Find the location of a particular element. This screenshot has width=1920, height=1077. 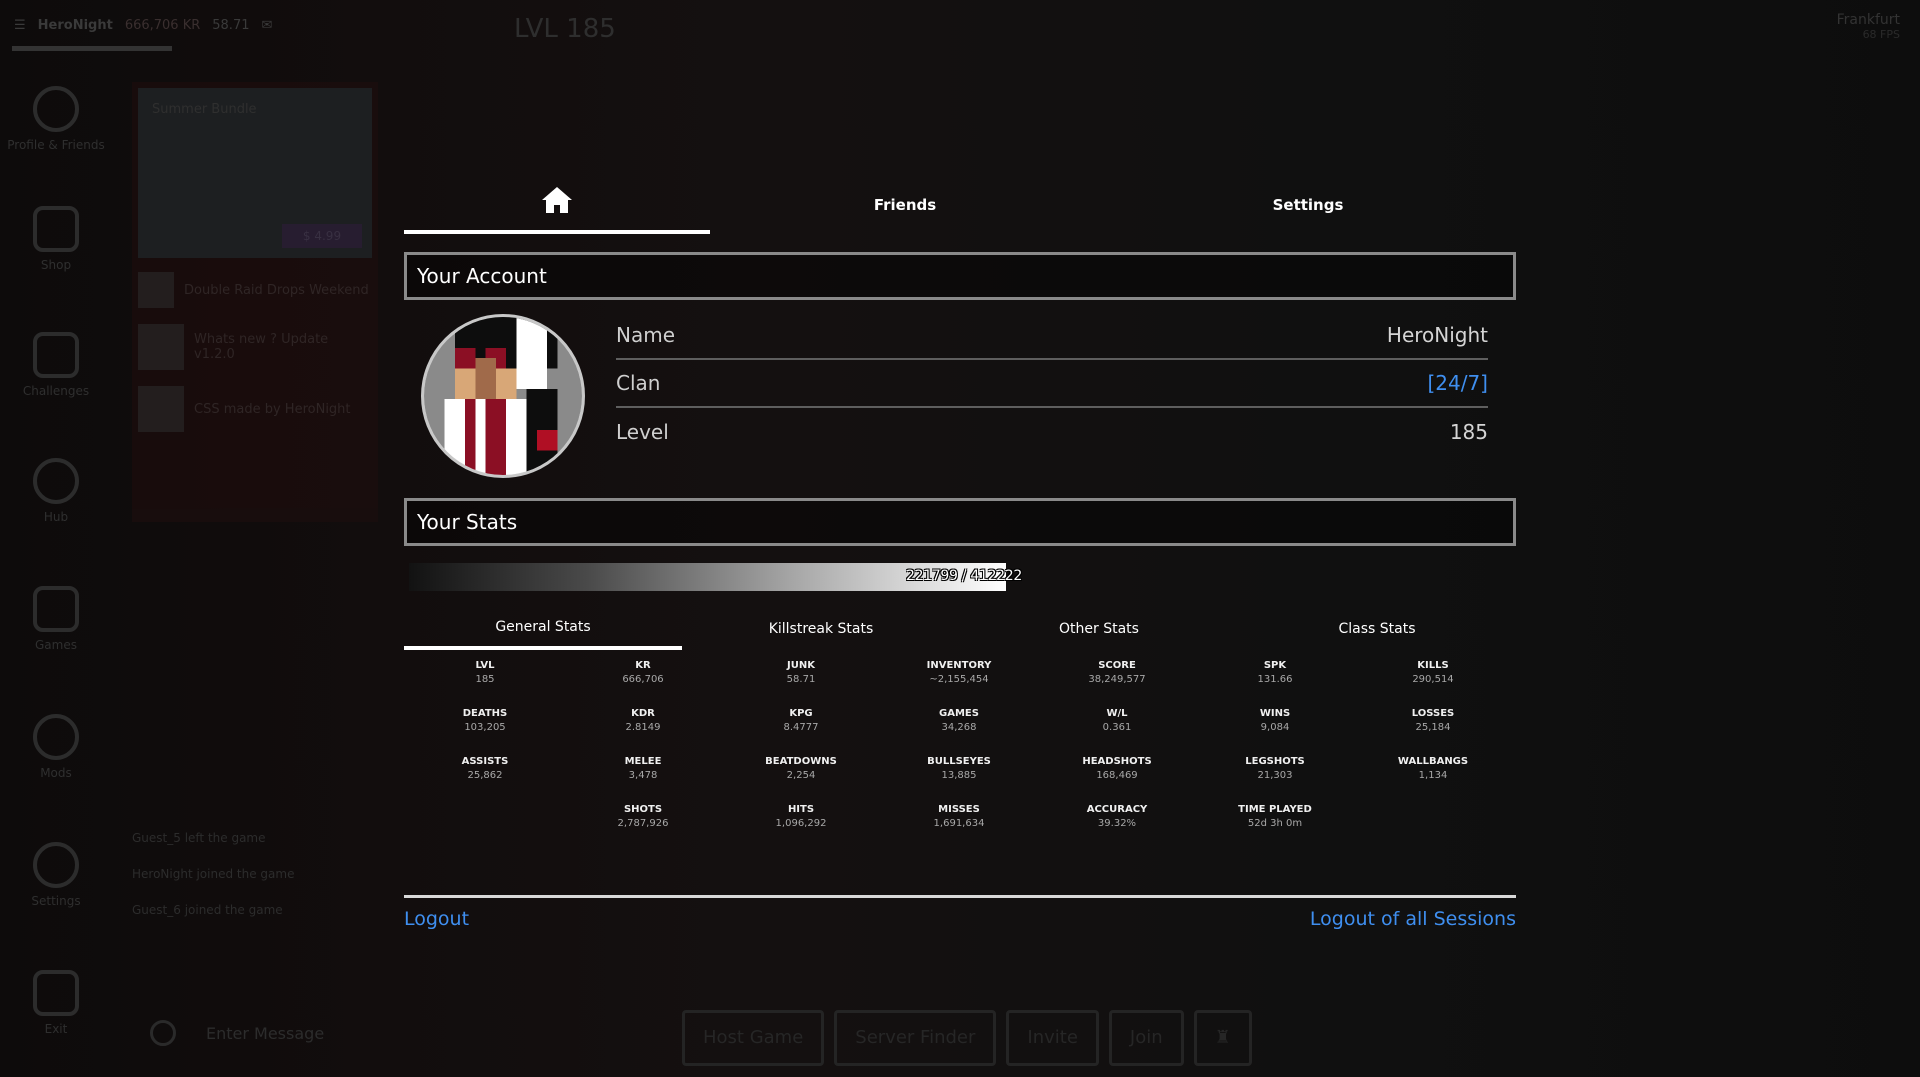

rail-shop: Shop is located at coordinates (56, 239).